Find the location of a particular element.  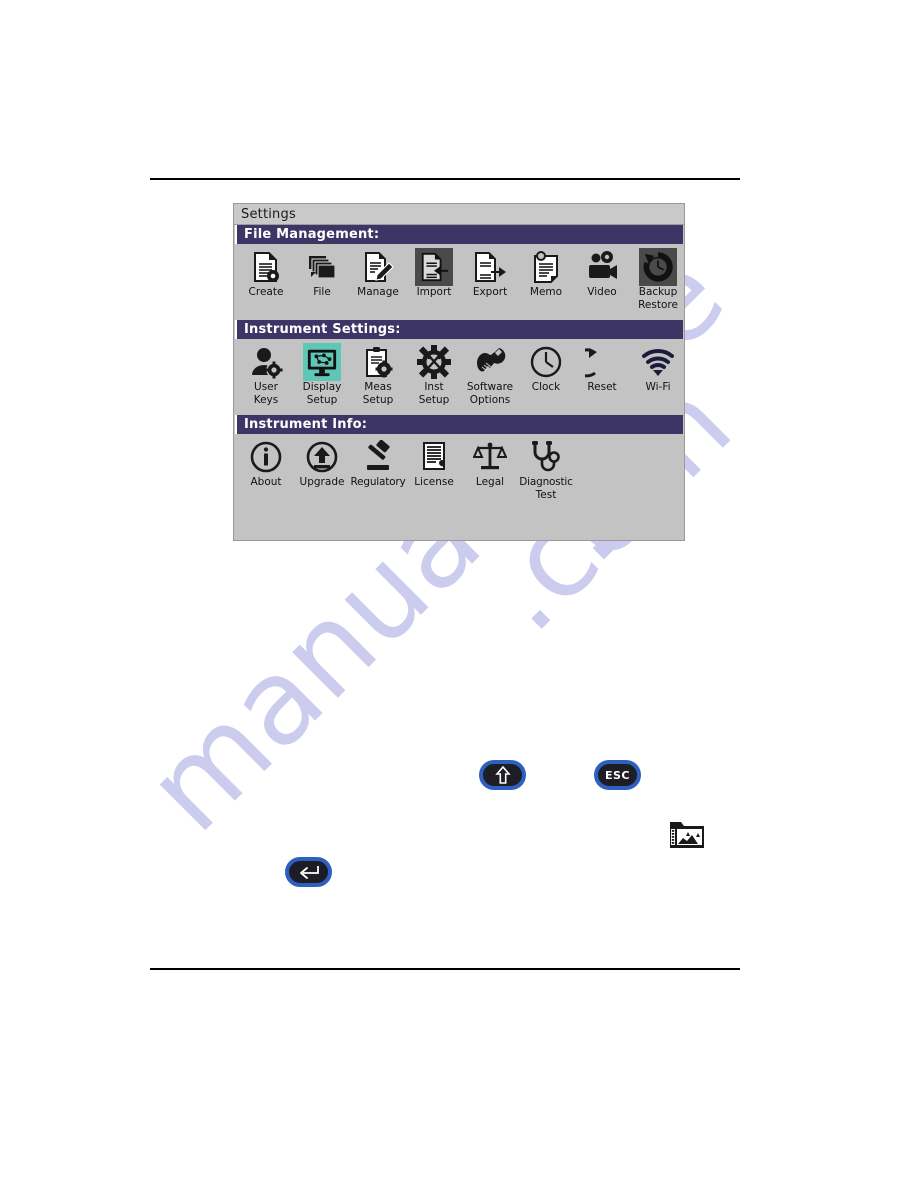

esc-key-button: ESC is located at coordinates (617, 775).